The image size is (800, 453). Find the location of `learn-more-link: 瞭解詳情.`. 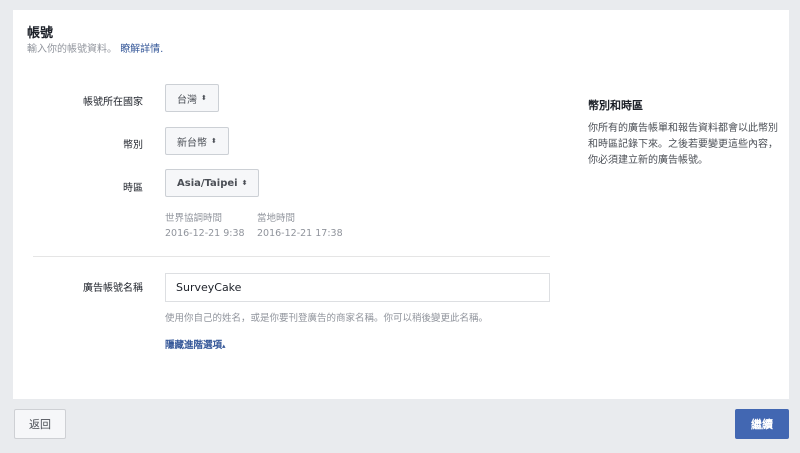

learn-more-link: 瞭解詳情. is located at coordinates (141, 49).